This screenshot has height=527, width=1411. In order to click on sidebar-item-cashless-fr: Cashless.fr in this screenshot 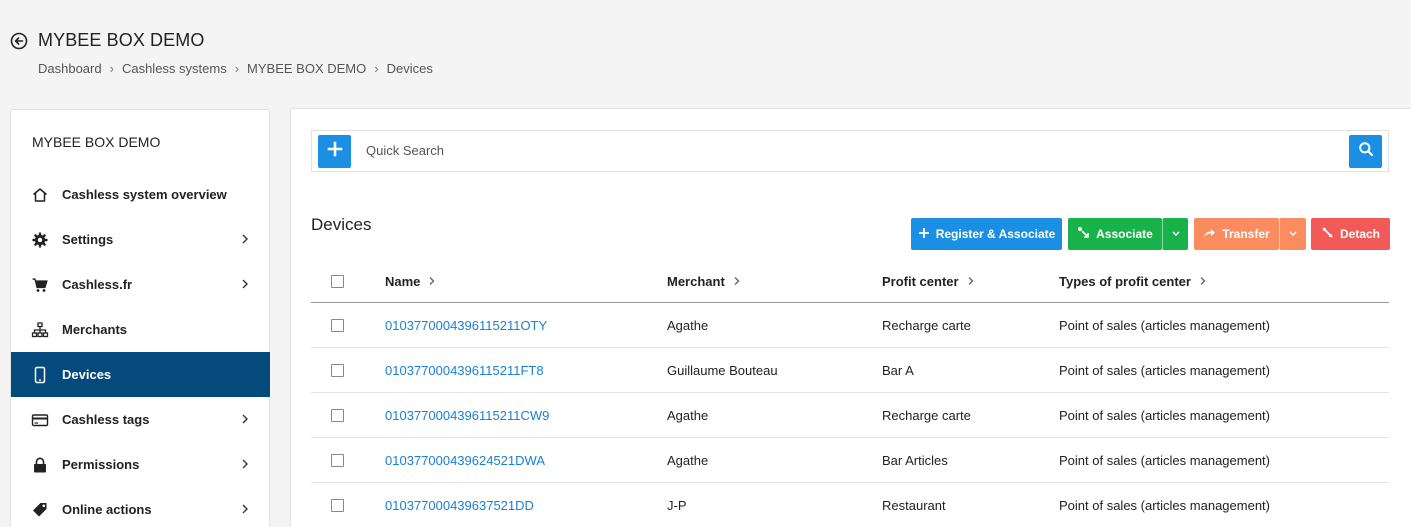, I will do `click(140, 284)`.